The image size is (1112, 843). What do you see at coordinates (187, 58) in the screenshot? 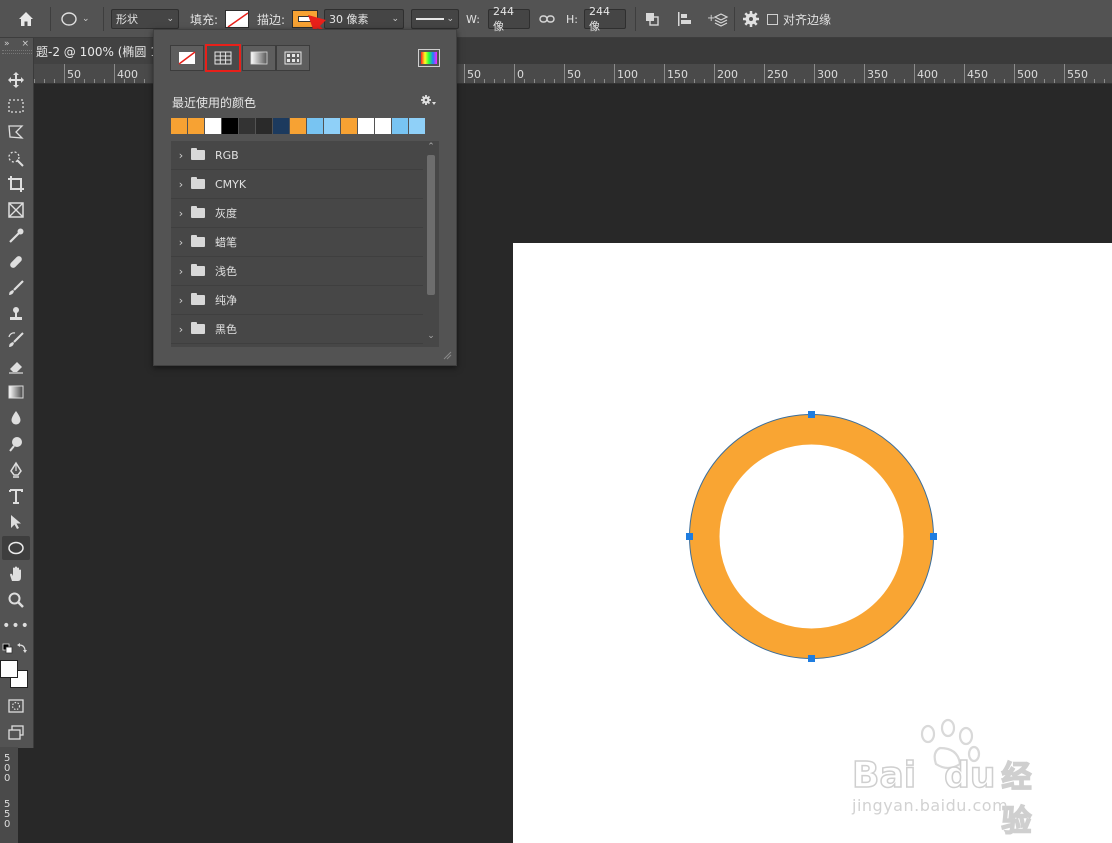
I see `no-color-button` at bounding box center [187, 58].